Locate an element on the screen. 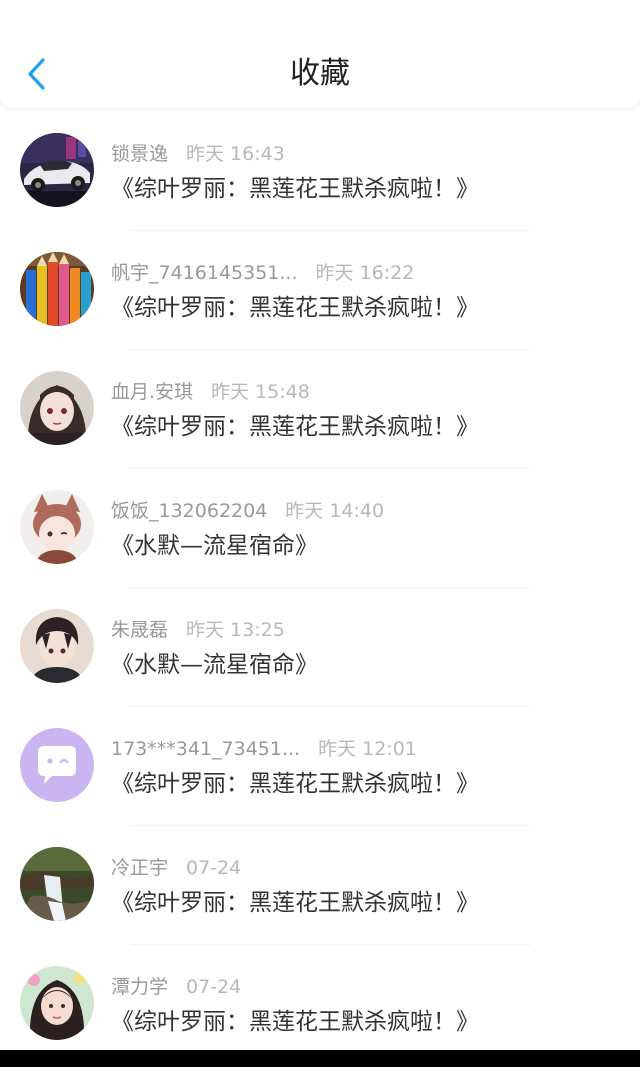 This screenshot has width=640, height=1067. item-meta: 潭力学 07-24 is located at coordinates (176, 987).